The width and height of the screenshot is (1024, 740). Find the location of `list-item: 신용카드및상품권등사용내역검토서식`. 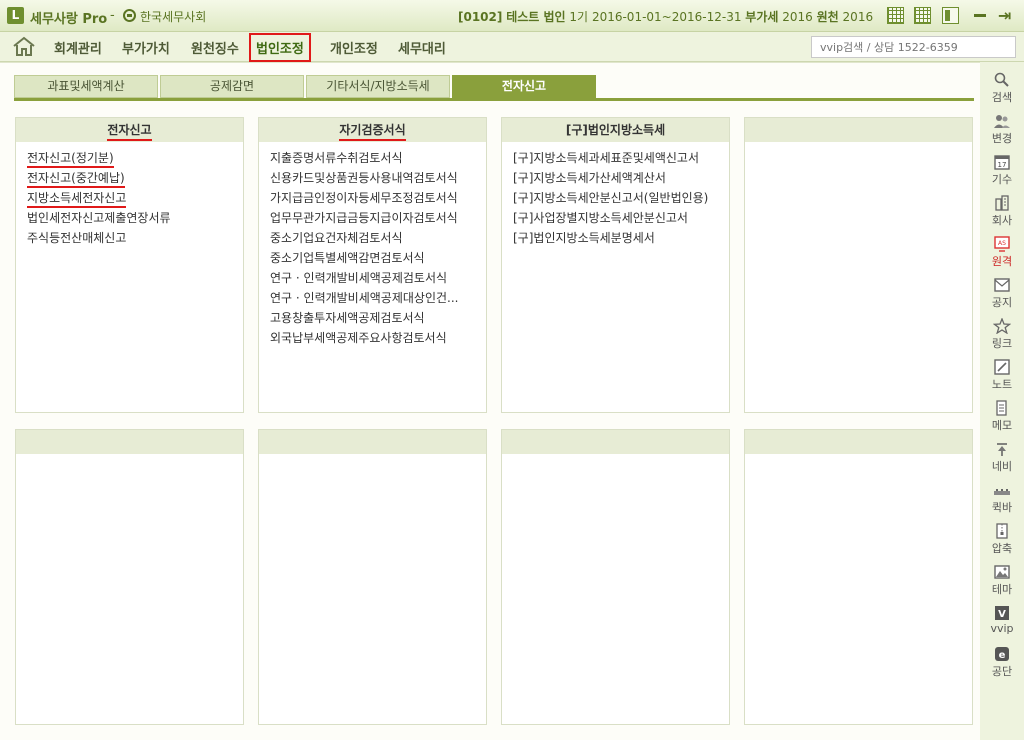

list-item: 신용카드및상품권등사용내역검토서식 is located at coordinates (378, 178).